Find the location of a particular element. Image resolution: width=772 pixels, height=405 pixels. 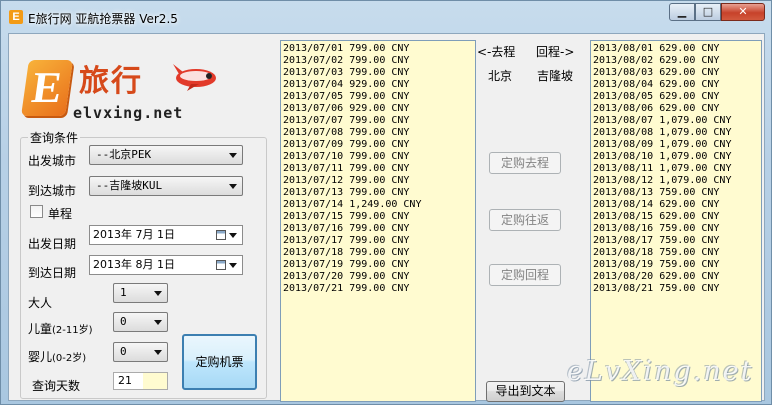

list-item: 2013/08/16 759.00 CNY is located at coordinates (676, 229).